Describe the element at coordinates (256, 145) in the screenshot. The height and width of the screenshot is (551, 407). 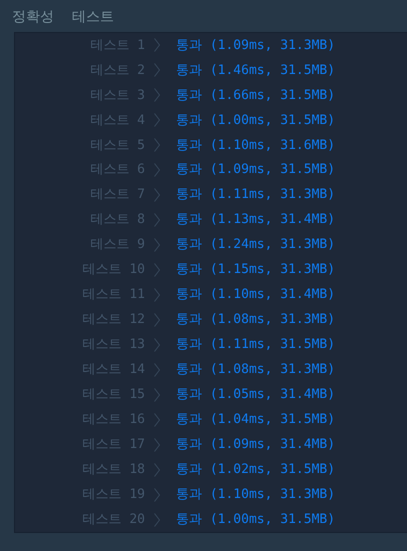
I see `test-result: 통과 (1.10ms, 31.6MB)` at that location.